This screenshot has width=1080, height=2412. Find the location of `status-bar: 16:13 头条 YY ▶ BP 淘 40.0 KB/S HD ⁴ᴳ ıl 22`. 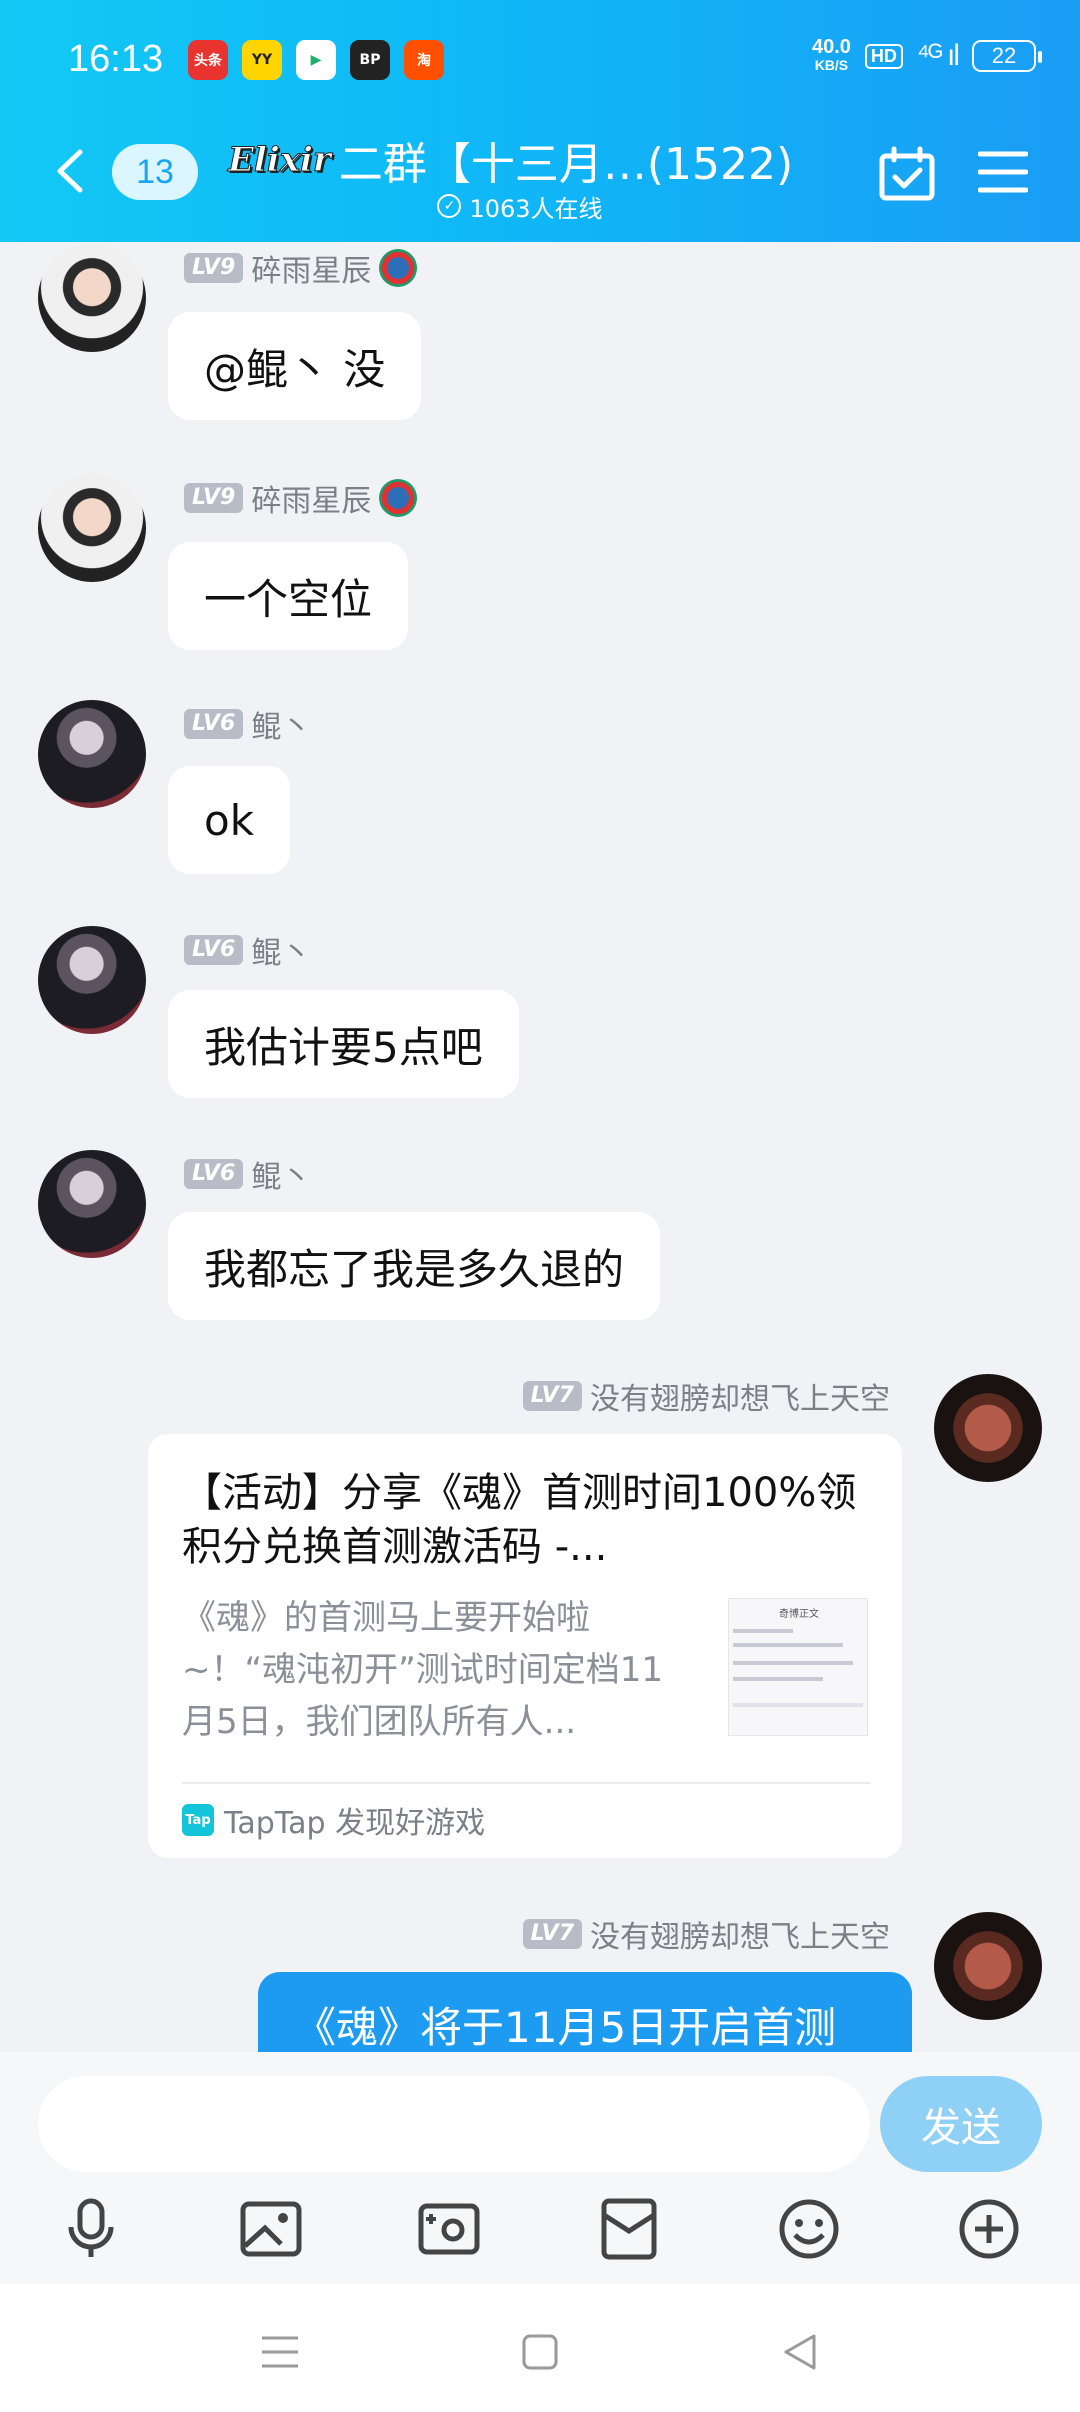

status-bar: 16:13 头条 YY ▶ BP 淘 40.0 KB/S HD ⁴ᴳ ıl 22 is located at coordinates (540, 55).